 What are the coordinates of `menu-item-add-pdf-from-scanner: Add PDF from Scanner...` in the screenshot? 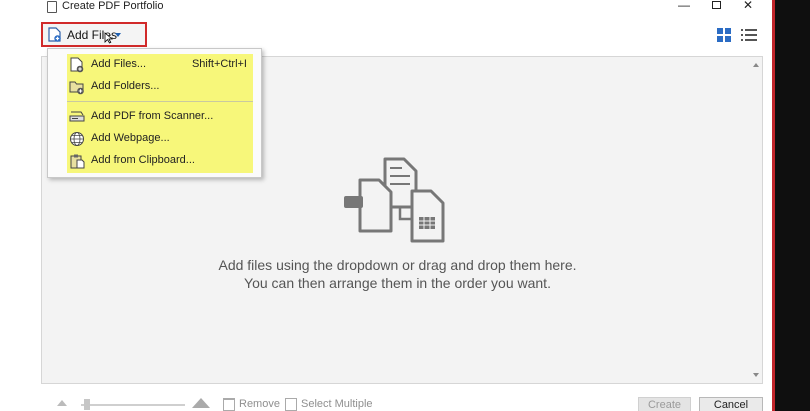 It's located at (160, 117).